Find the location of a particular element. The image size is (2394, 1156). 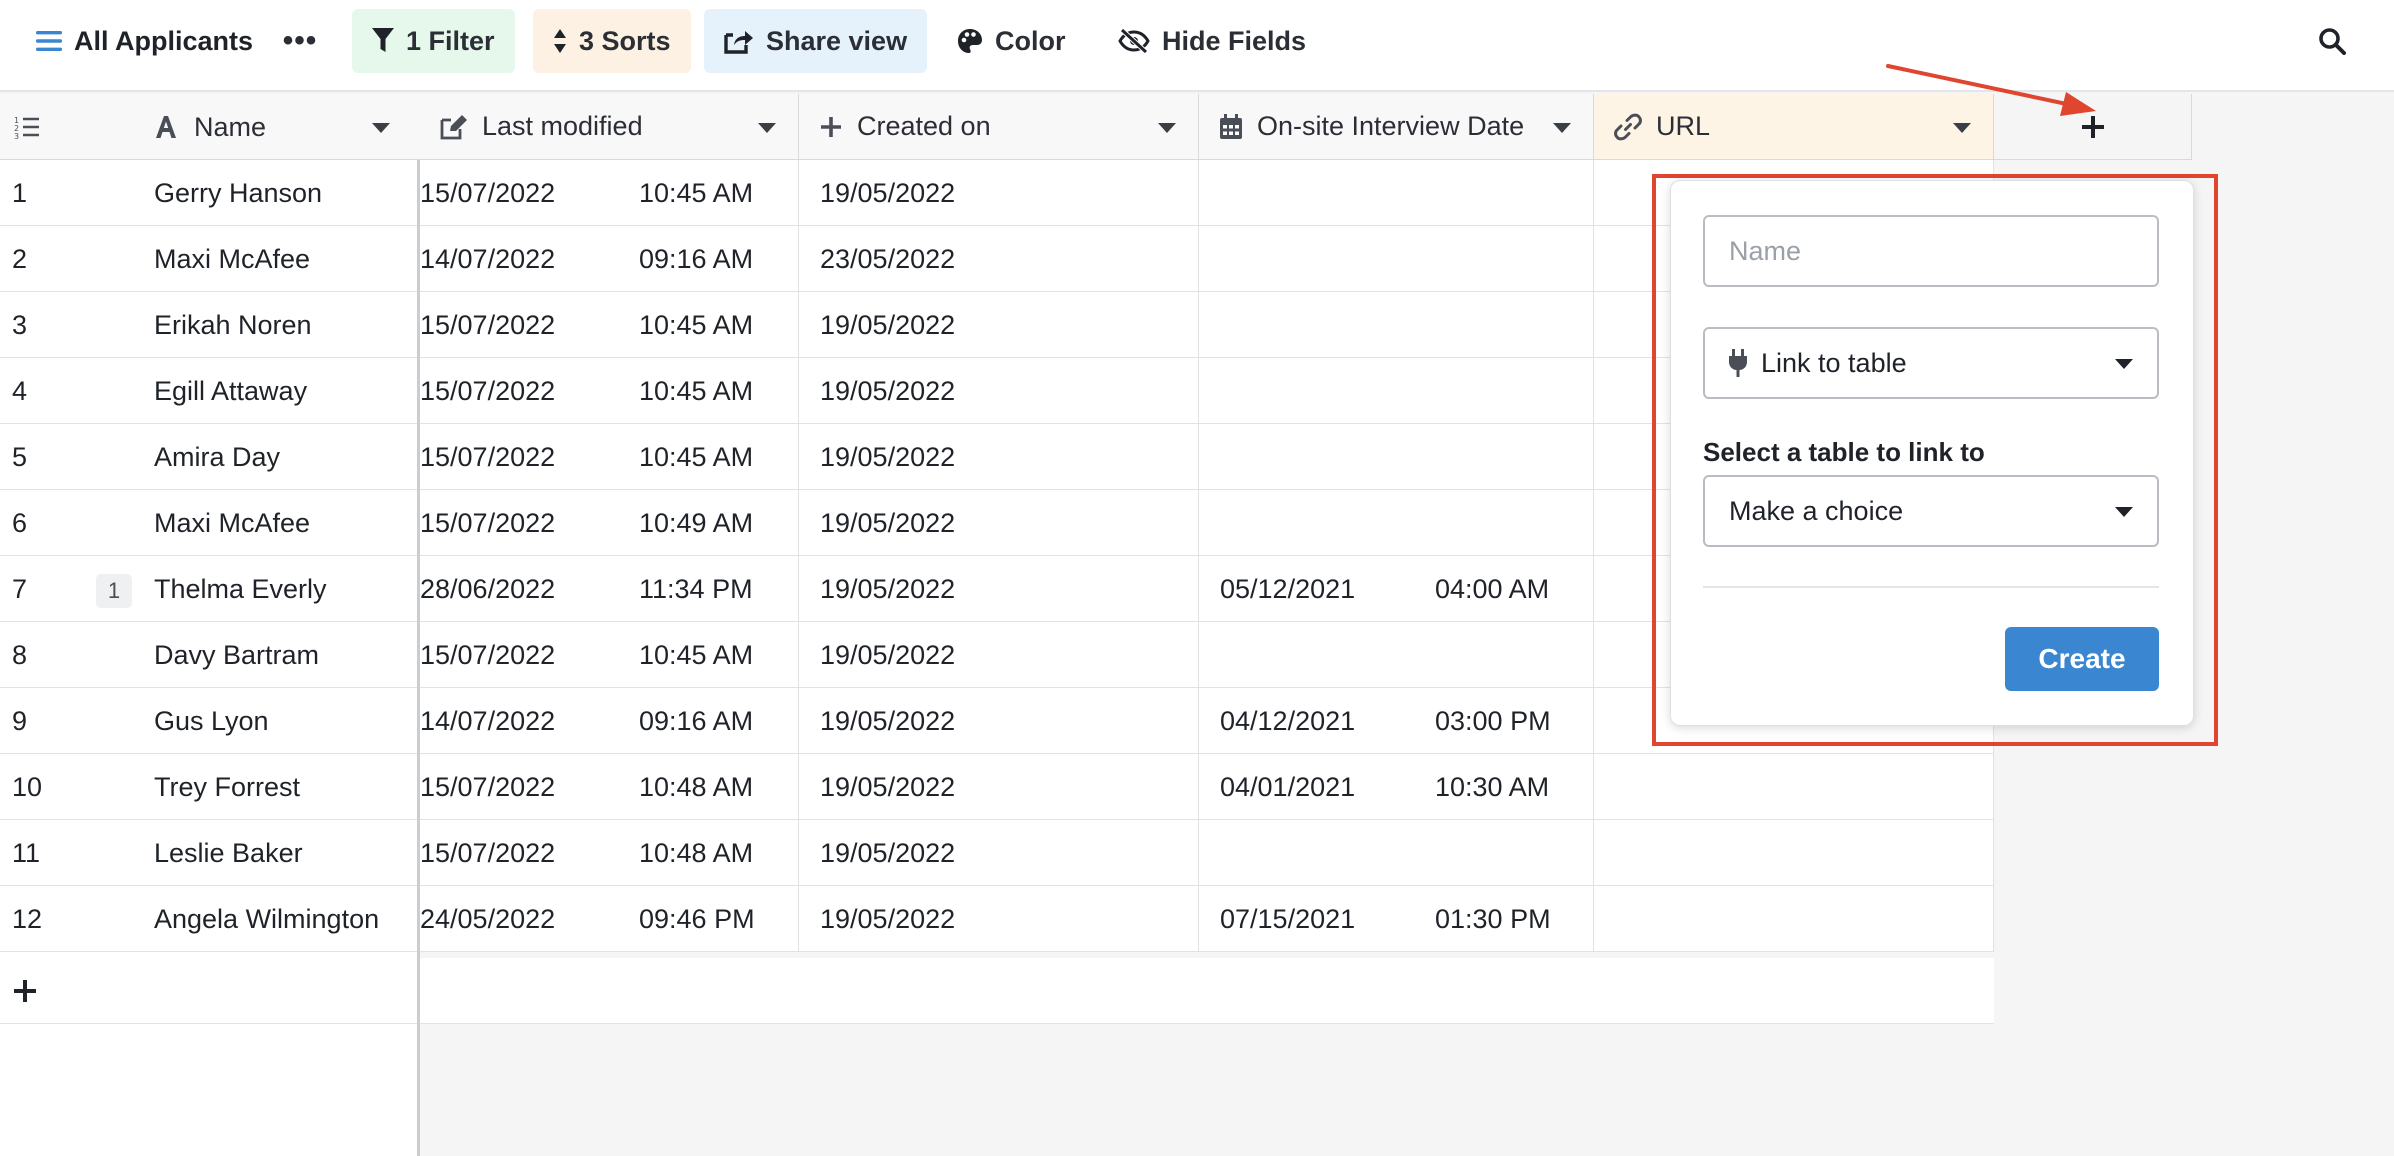

table-select-label: Select a table to link to is located at coordinates (1844, 452).